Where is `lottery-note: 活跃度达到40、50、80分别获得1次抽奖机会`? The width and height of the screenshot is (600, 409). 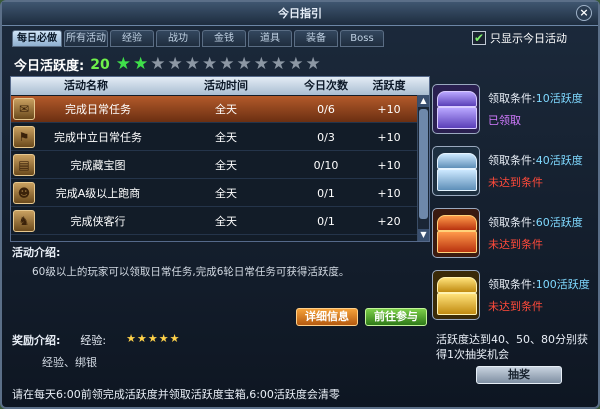 lottery-note: 活跃度达到40、50、80分别获得1次抽奖机会 is located at coordinates (512, 347).